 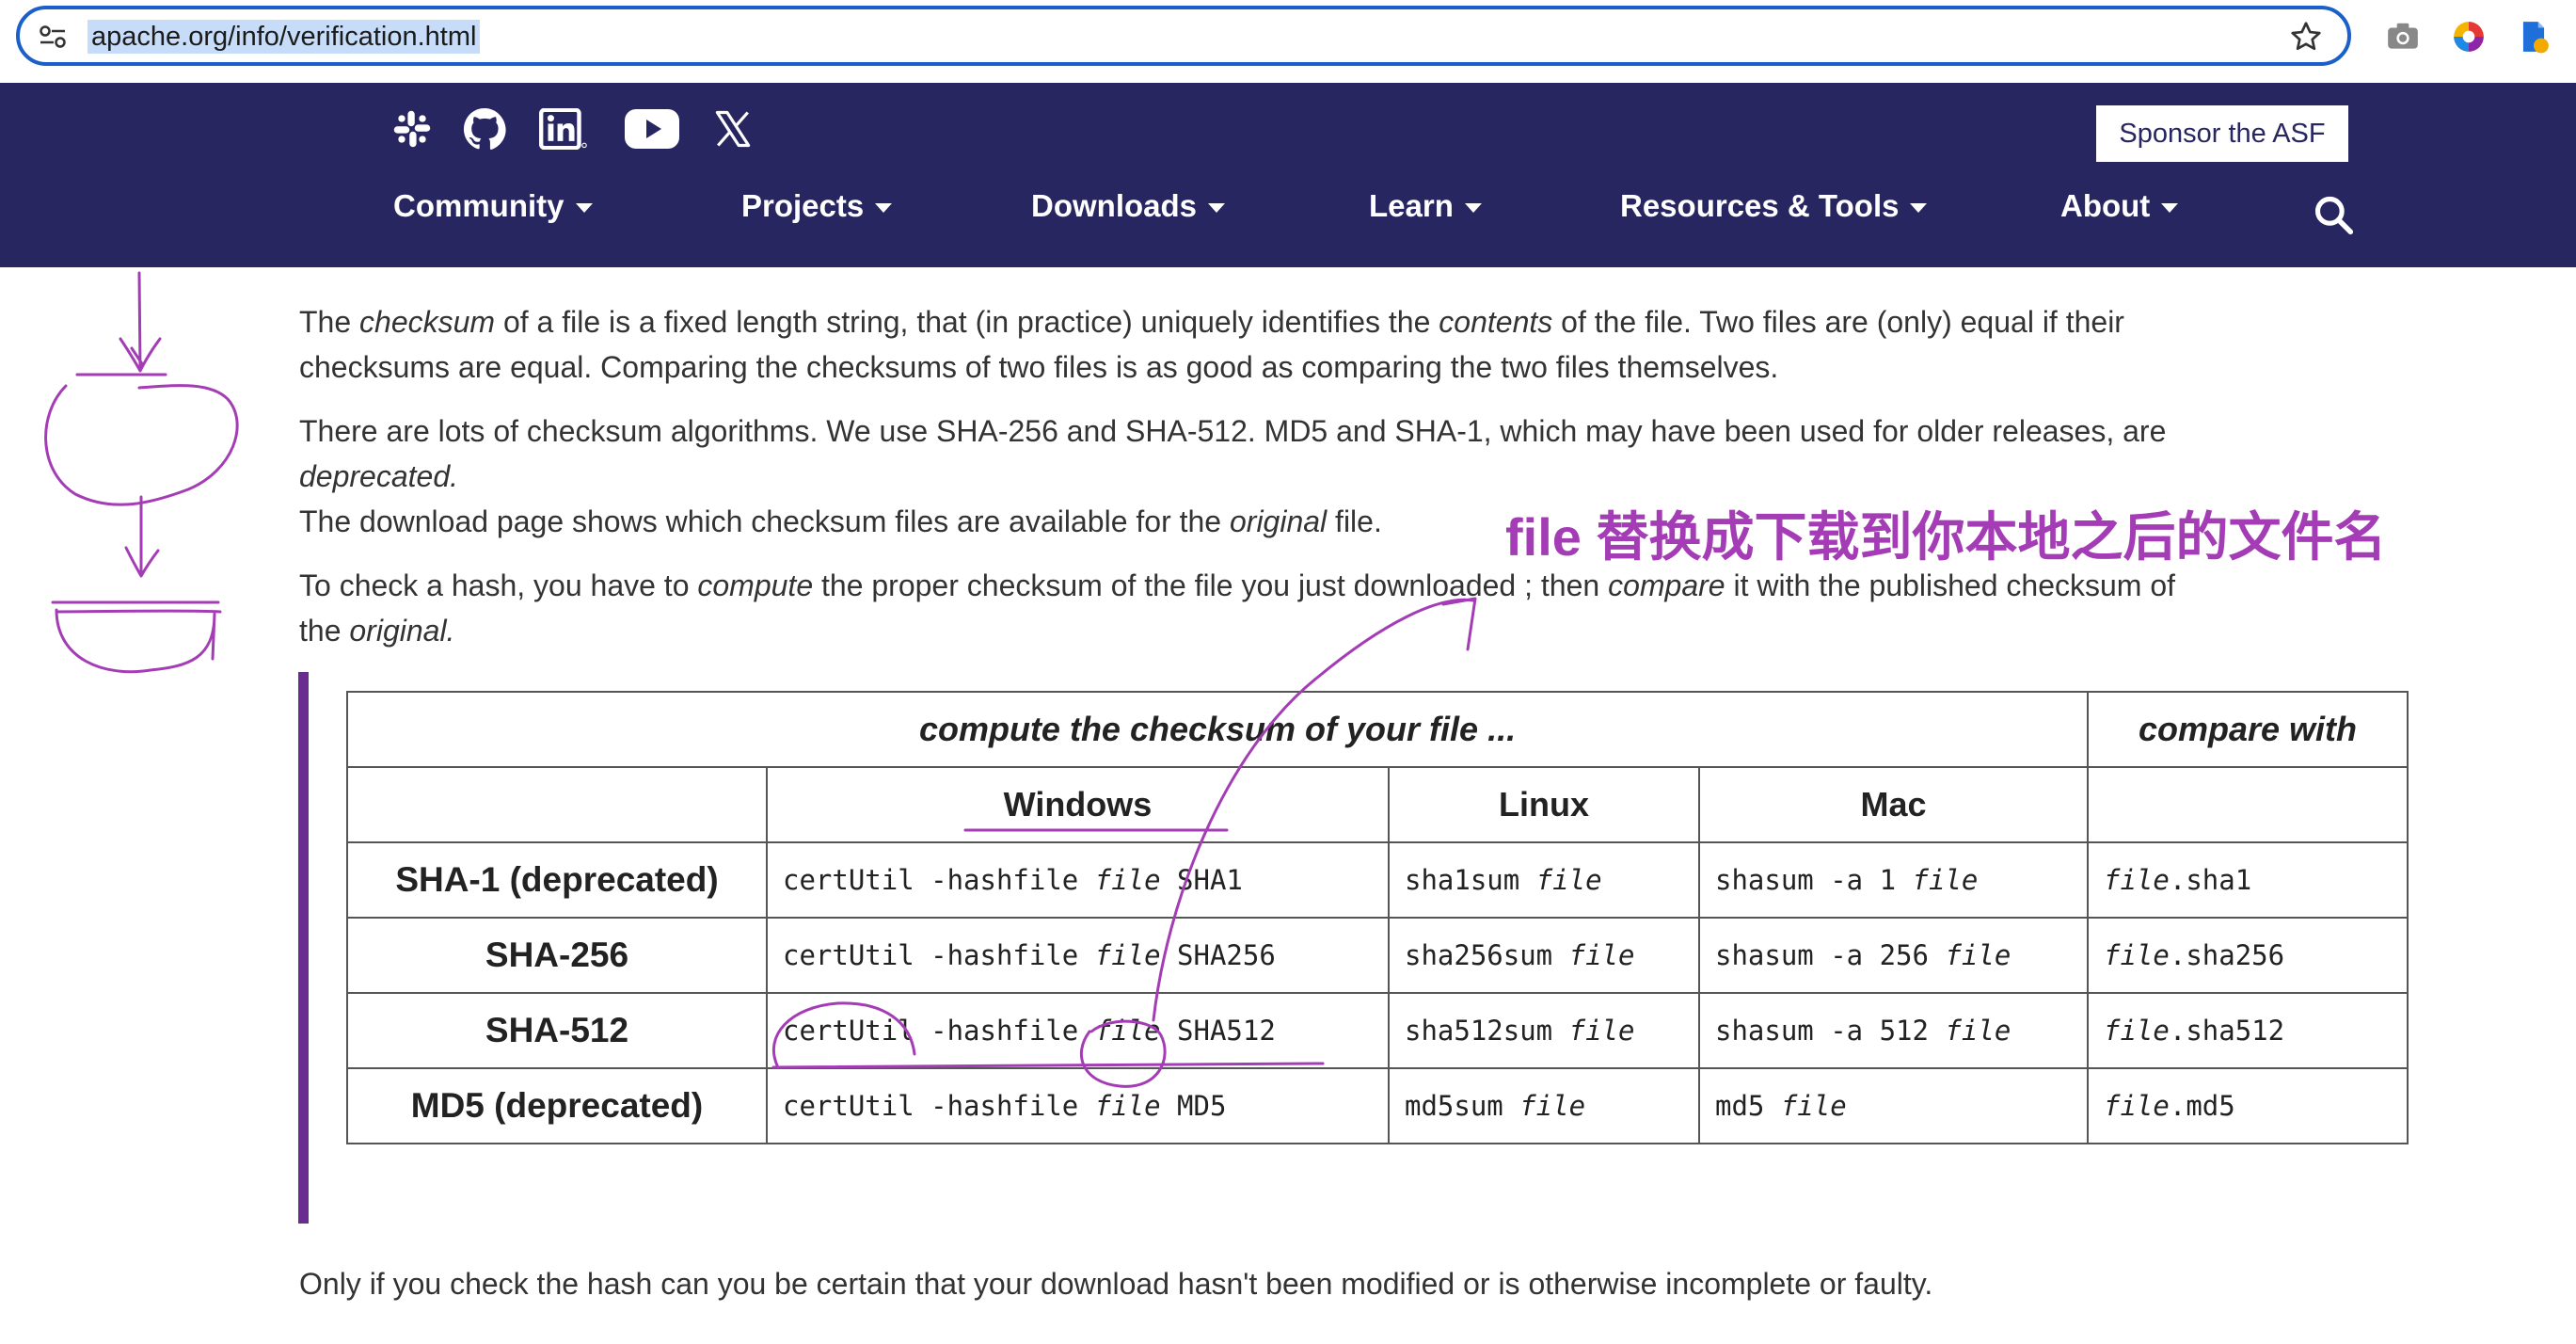 What do you see at coordinates (557, 1105) in the screenshot?
I see `row-label: MD5 (deprecated)` at bounding box center [557, 1105].